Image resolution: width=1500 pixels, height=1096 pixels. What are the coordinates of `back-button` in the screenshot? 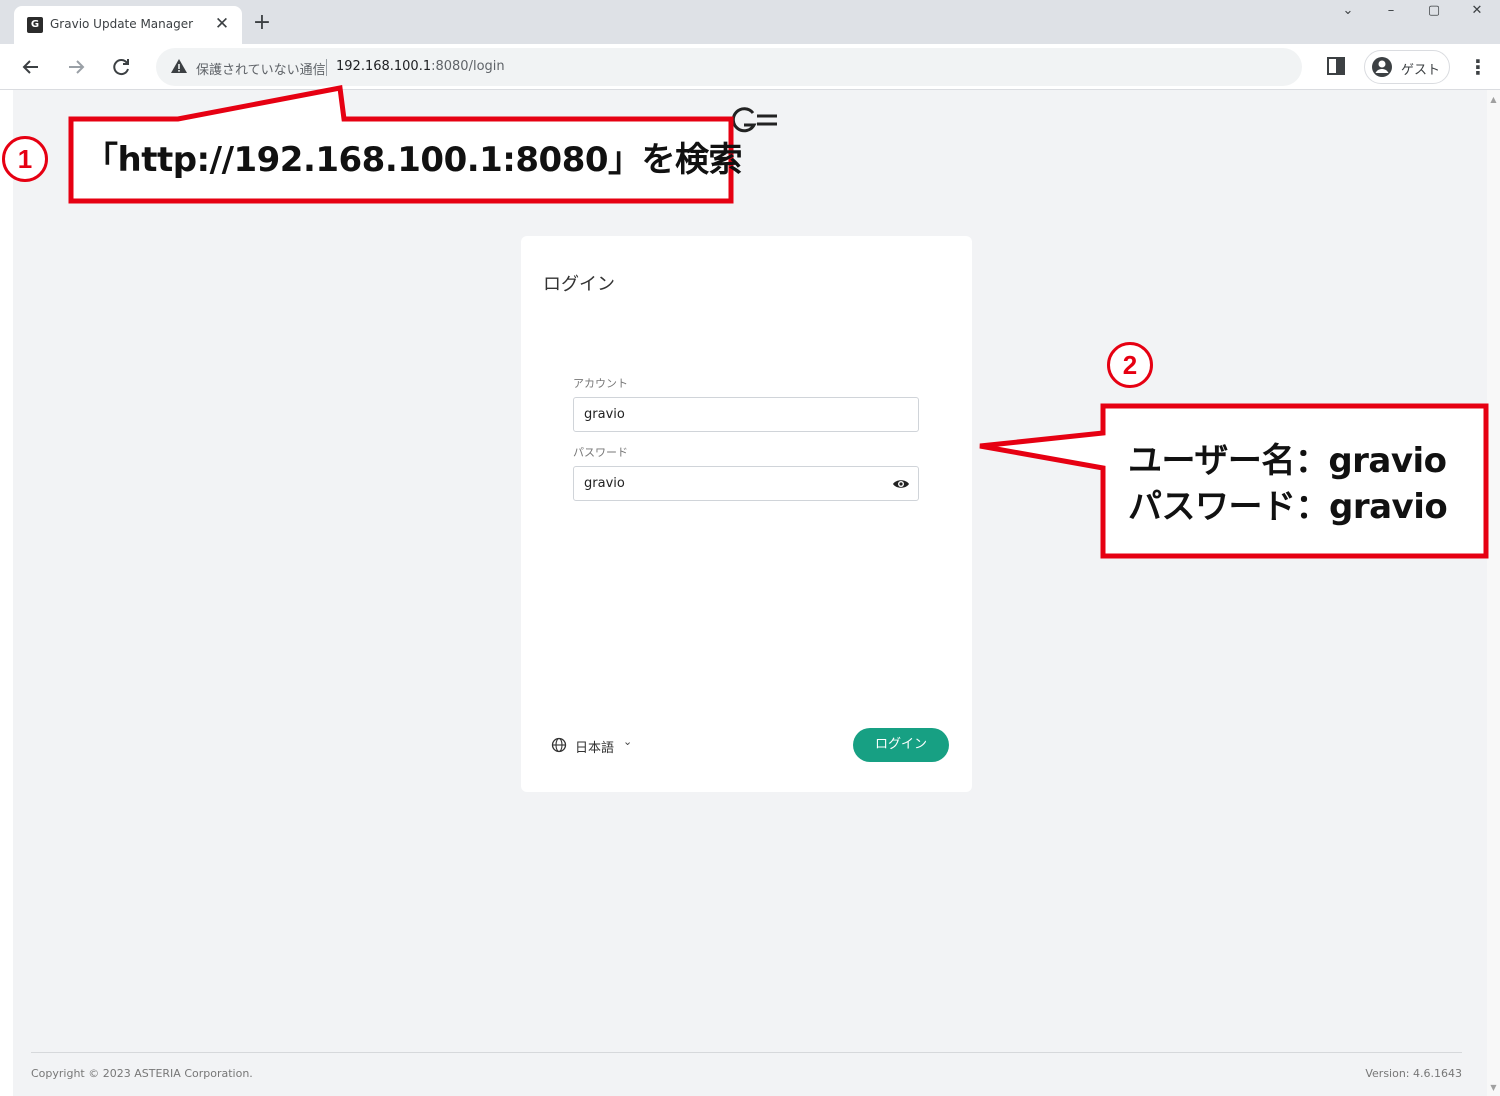 It's located at (31, 67).